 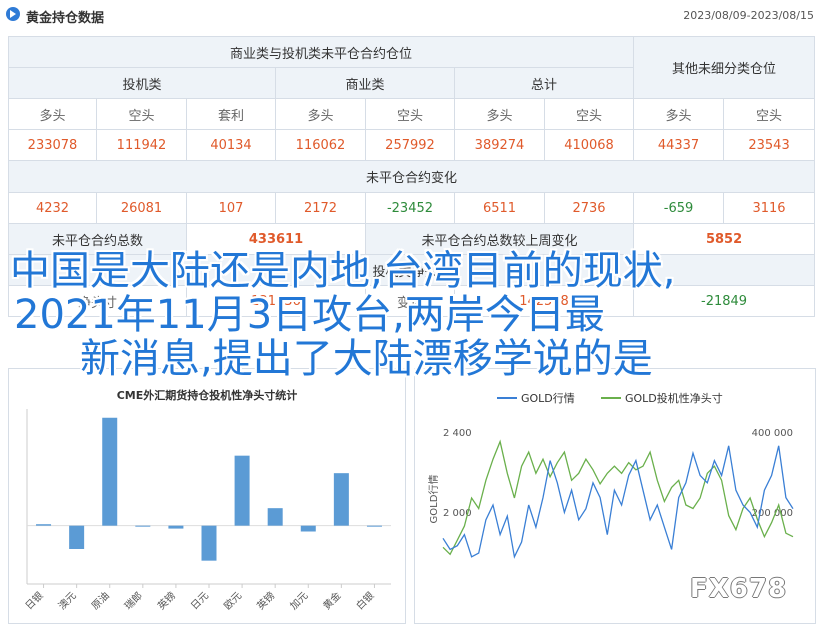 I want to click on bar-chart-svg: 日银 澳元 原油 瑞郎 英镑 日元 欧元 英镑 加元 黄金 白银, so click(x=206, y=511).